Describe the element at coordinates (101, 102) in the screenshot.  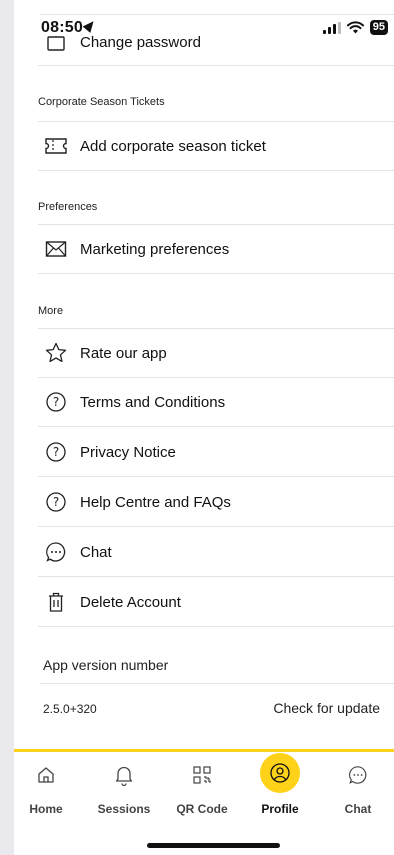
I see `section-header-corporate: Corporate Season Tickets` at that location.